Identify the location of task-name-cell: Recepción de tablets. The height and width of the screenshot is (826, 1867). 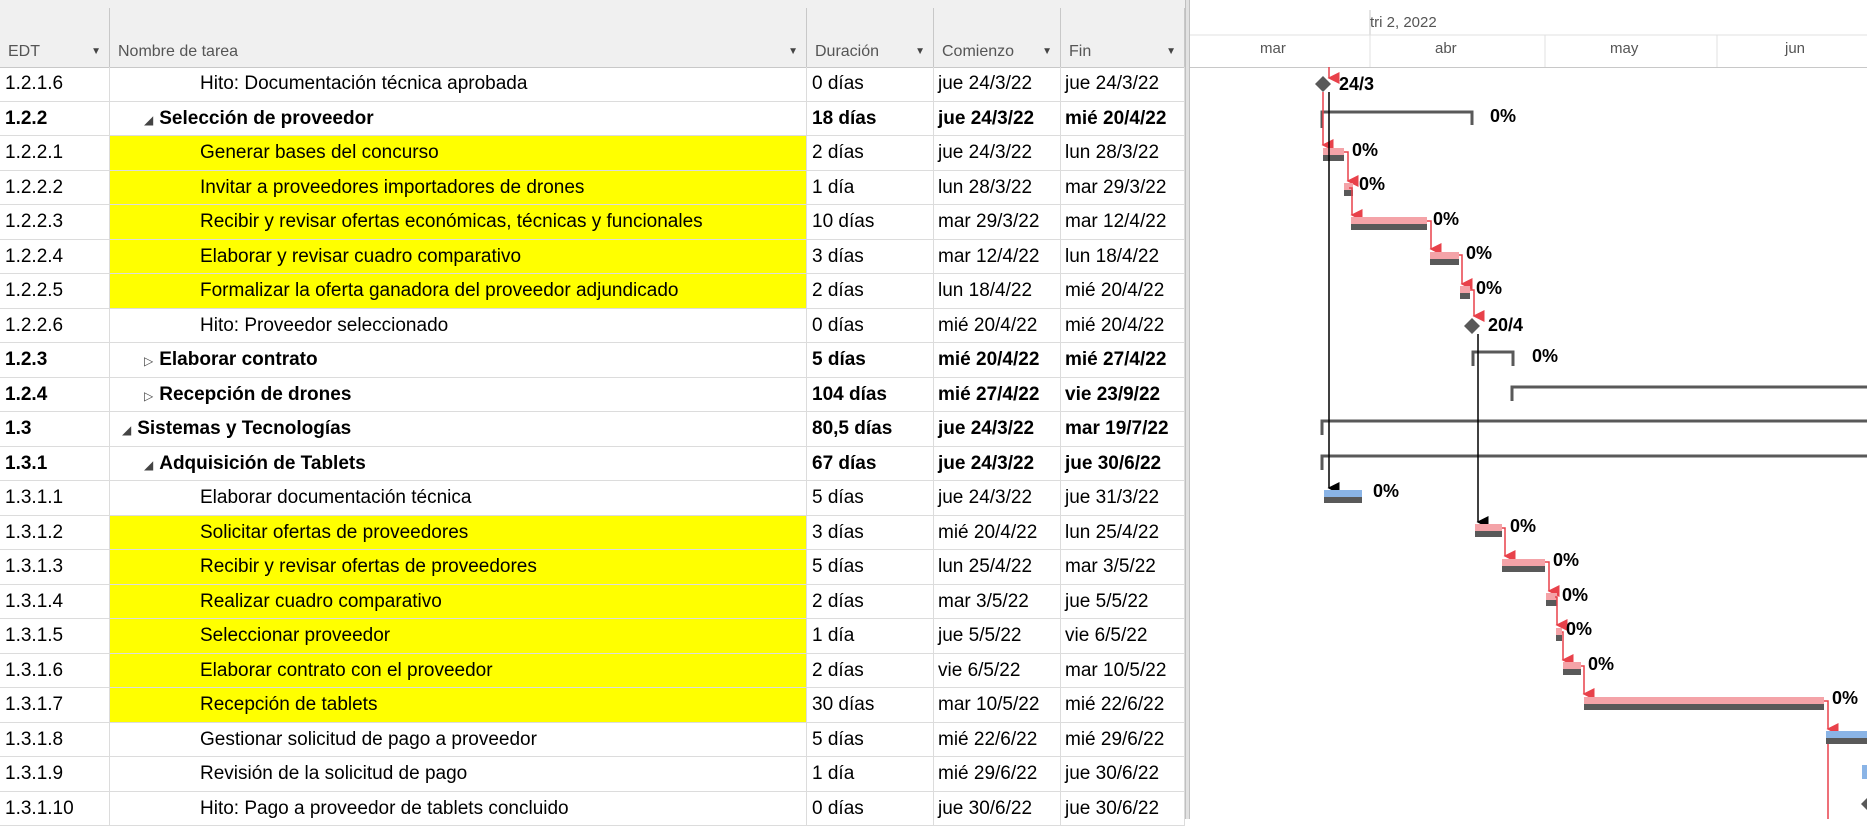
(458, 705).